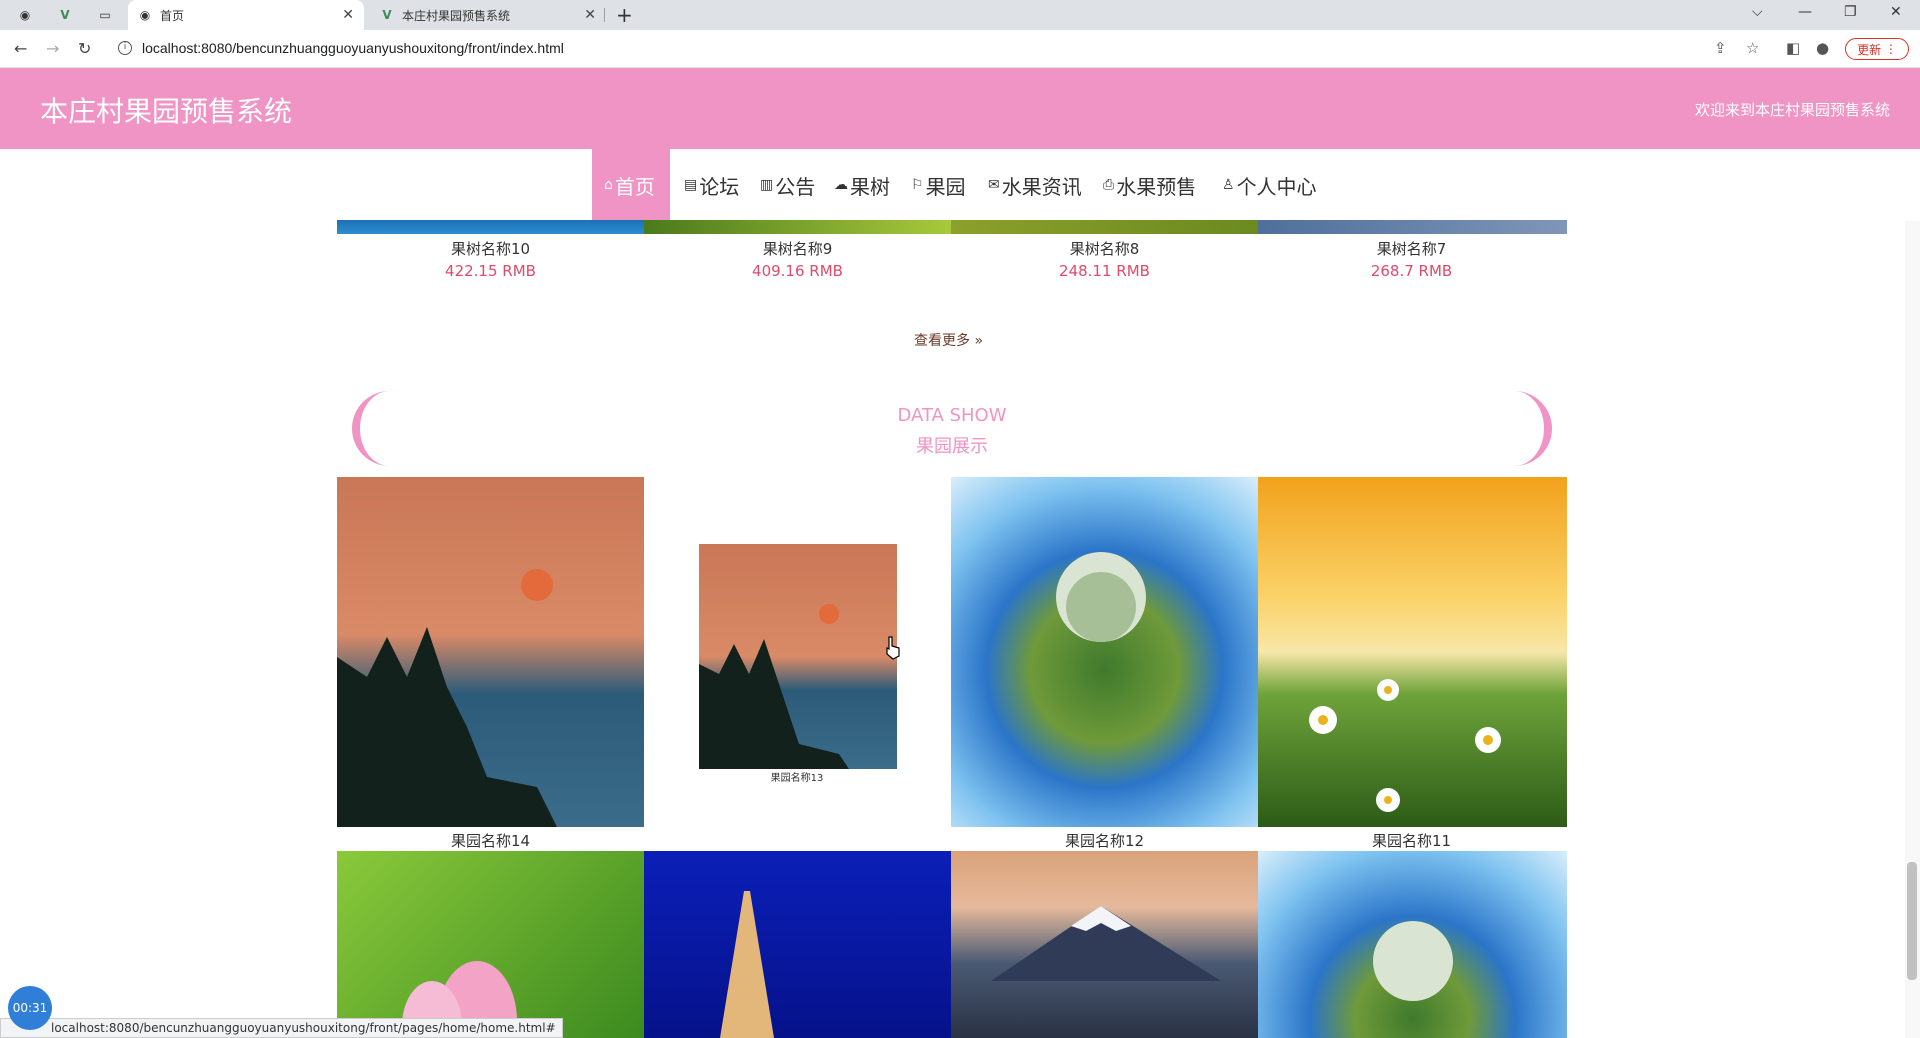 The width and height of the screenshot is (1920, 1038). Describe the element at coordinates (105, 15) in the screenshot. I see `blank-page-icon: ▭` at that location.